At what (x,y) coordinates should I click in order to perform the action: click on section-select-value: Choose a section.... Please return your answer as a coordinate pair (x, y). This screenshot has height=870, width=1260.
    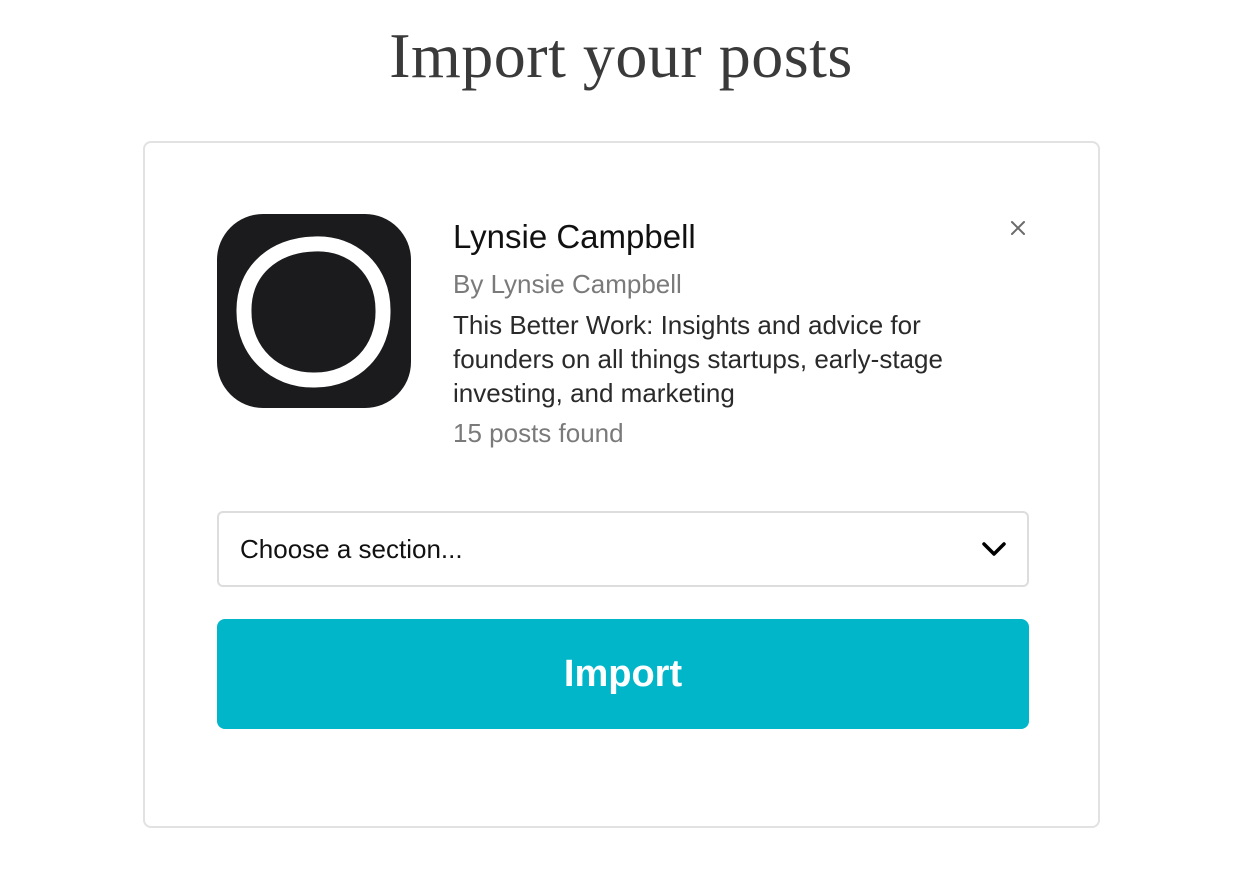
    Looking at the image, I should click on (351, 548).